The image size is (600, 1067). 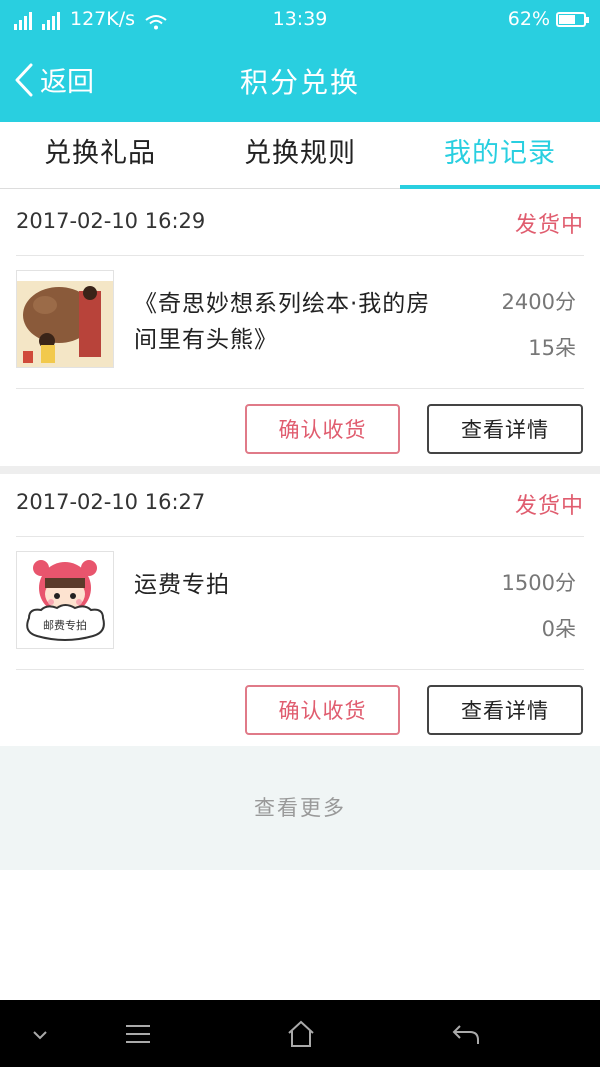 What do you see at coordinates (40, 1034) in the screenshot?
I see `chevron-down-icon` at bounding box center [40, 1034].